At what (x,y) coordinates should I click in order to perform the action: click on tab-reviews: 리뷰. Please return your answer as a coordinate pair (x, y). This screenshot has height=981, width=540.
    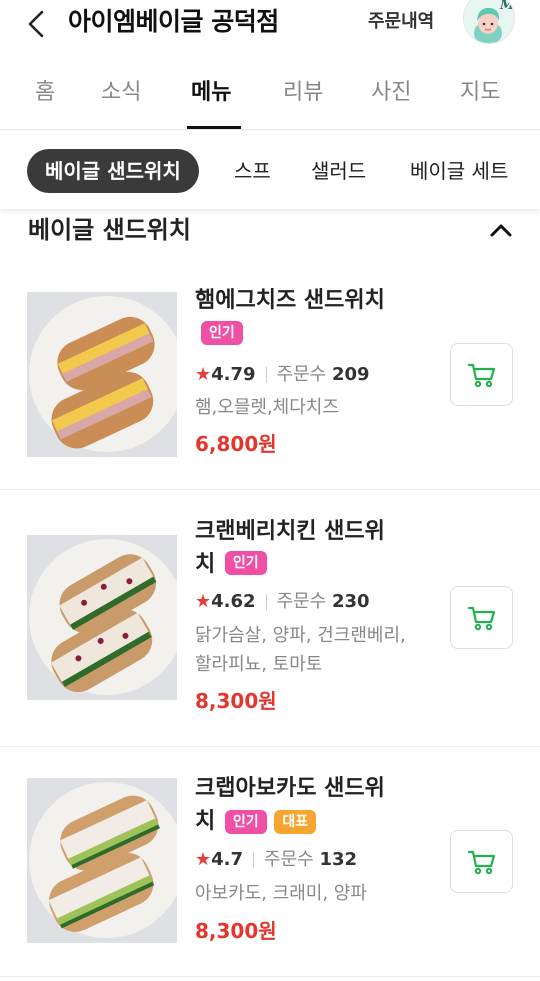
    Looking at the image, I should click on (303, 93).